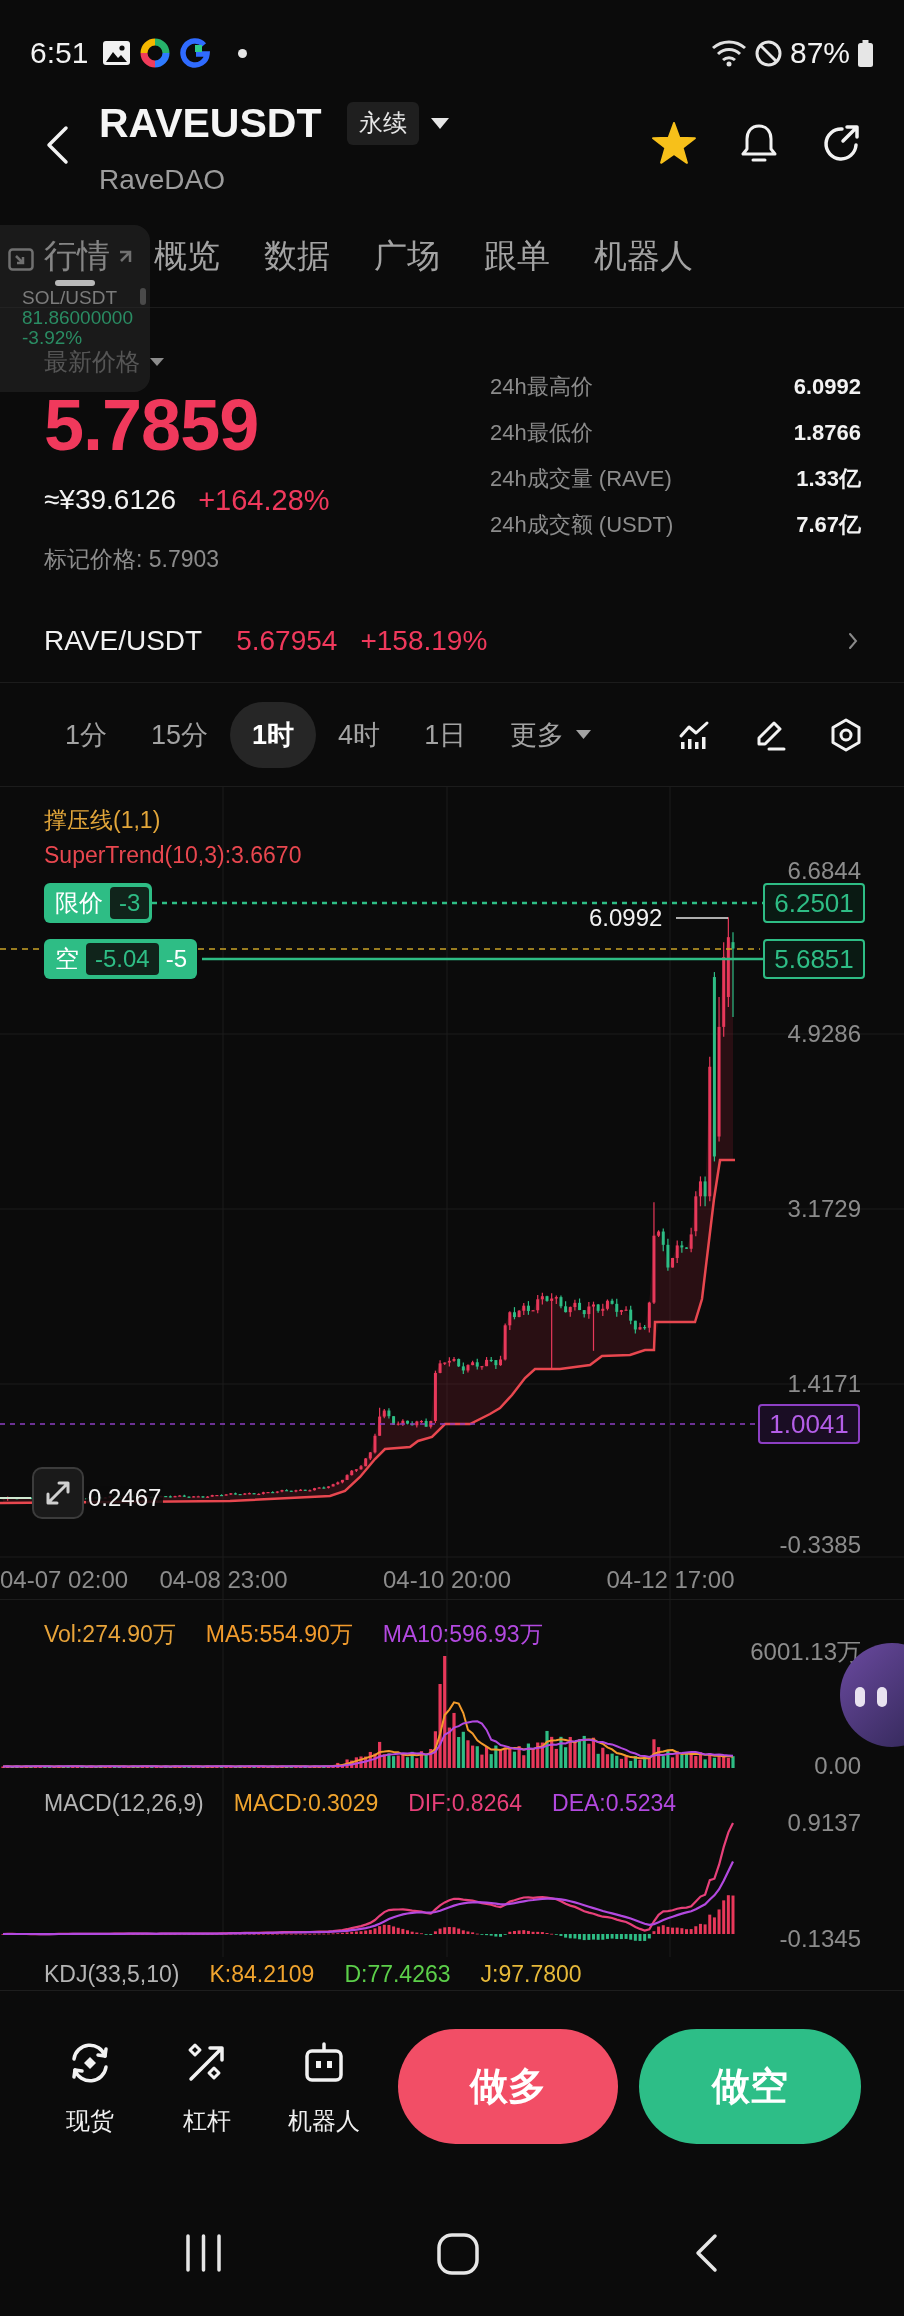 This screenshot has height=2316, width=904. Describe the element at coordinates (827, 387) in the screenshot. I see `stat-value: 6.0992` at that location.